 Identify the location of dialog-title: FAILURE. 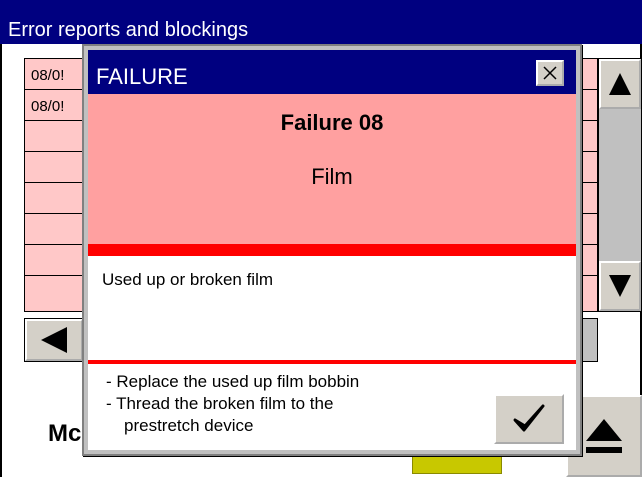
(142, 76).